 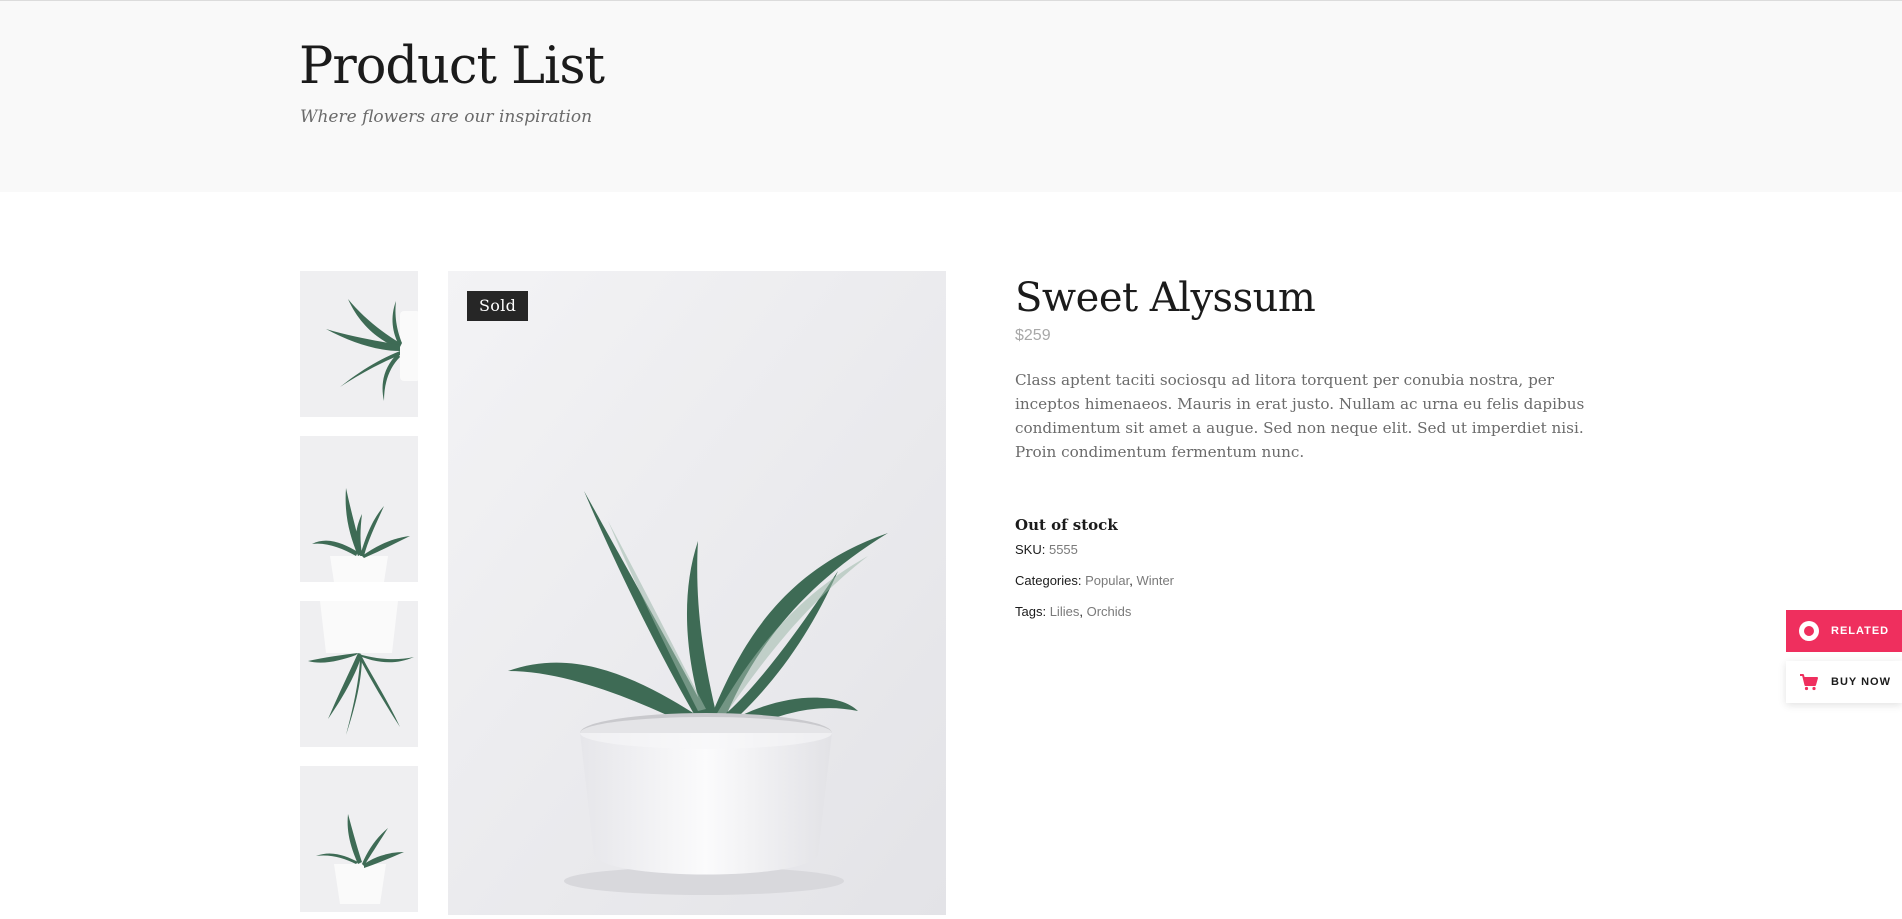 What do you see at coordinates (1033, 335) in the screenshot?
I see `product-price: $259` at bounding box center [1033, 335].